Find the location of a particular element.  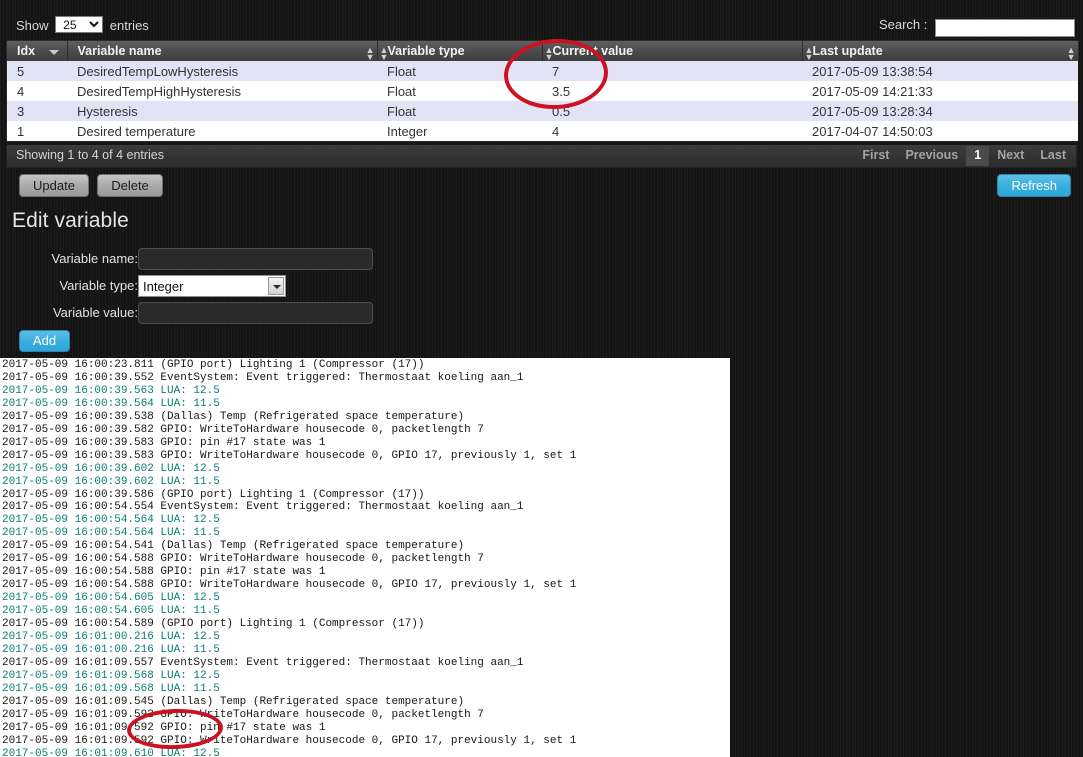

log-line: 2017-05-09 16:00:39.602 LUA: 12.5 is located at coordinates (111, 468).